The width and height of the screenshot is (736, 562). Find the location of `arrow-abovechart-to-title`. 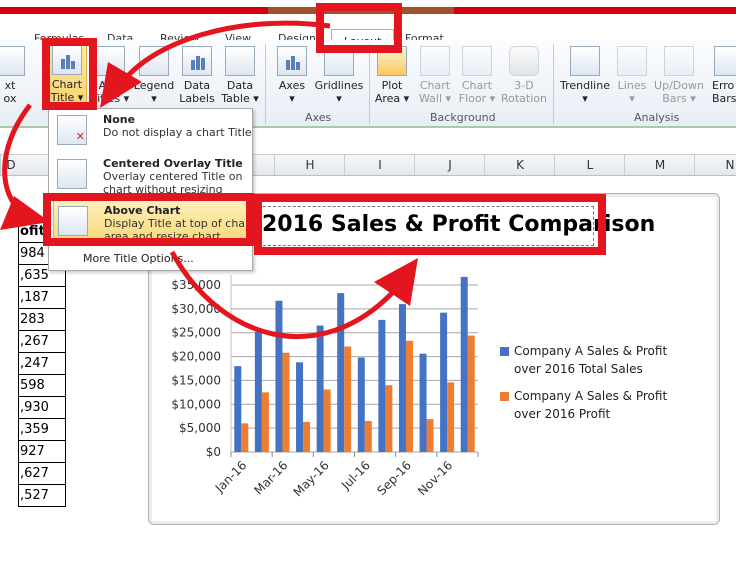

arrow-abovechart-to-title is located at coordinates (283, 294).